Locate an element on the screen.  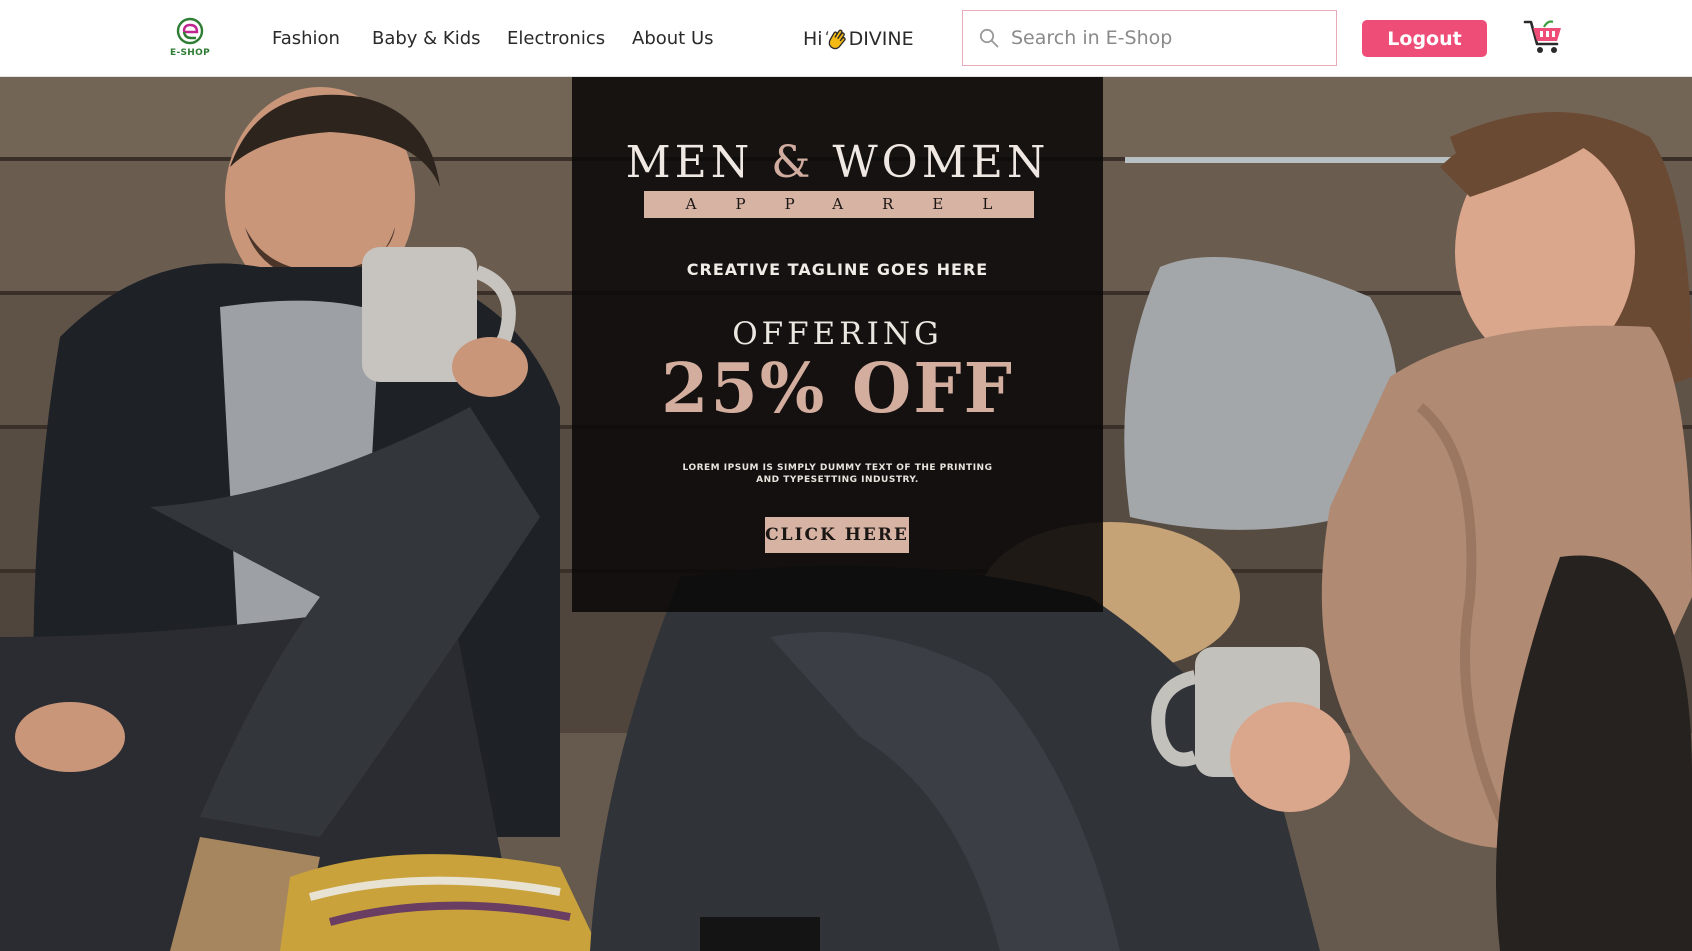
shopping-cart-button is located at coordinates (1543, 37).